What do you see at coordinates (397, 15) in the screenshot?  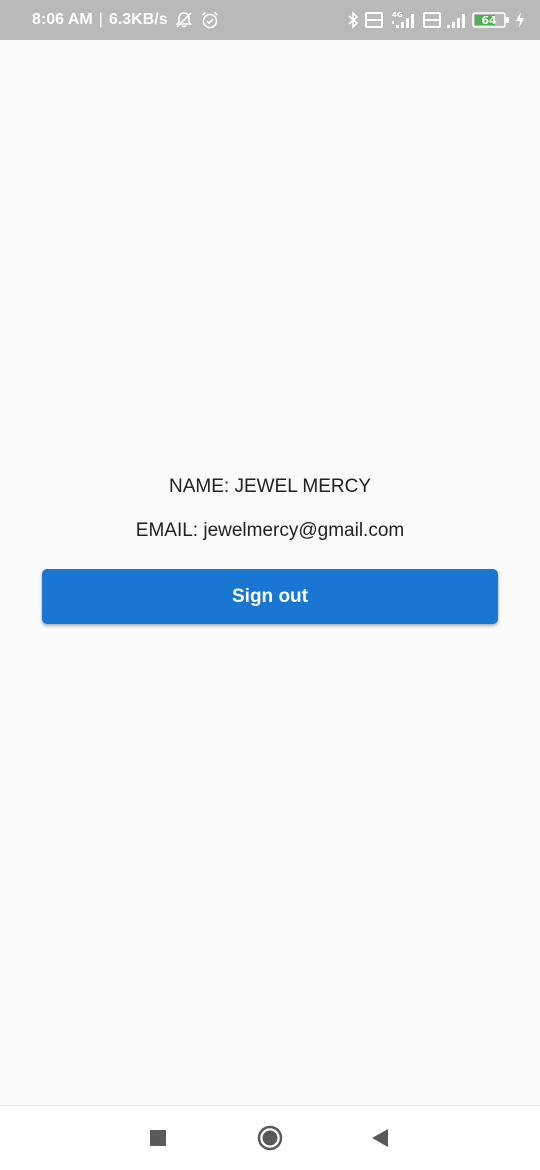 I see `network-type-label: 4G` at bounding box center [397, 15].